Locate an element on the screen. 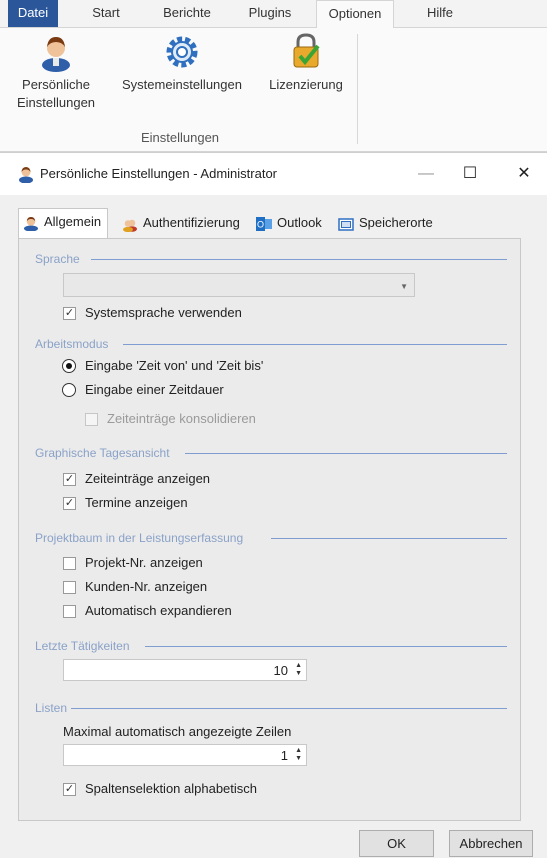 The height and width of the screenshot is (858, 547). licensing-button: Lizenzierung is located at coordinates (306, 63).